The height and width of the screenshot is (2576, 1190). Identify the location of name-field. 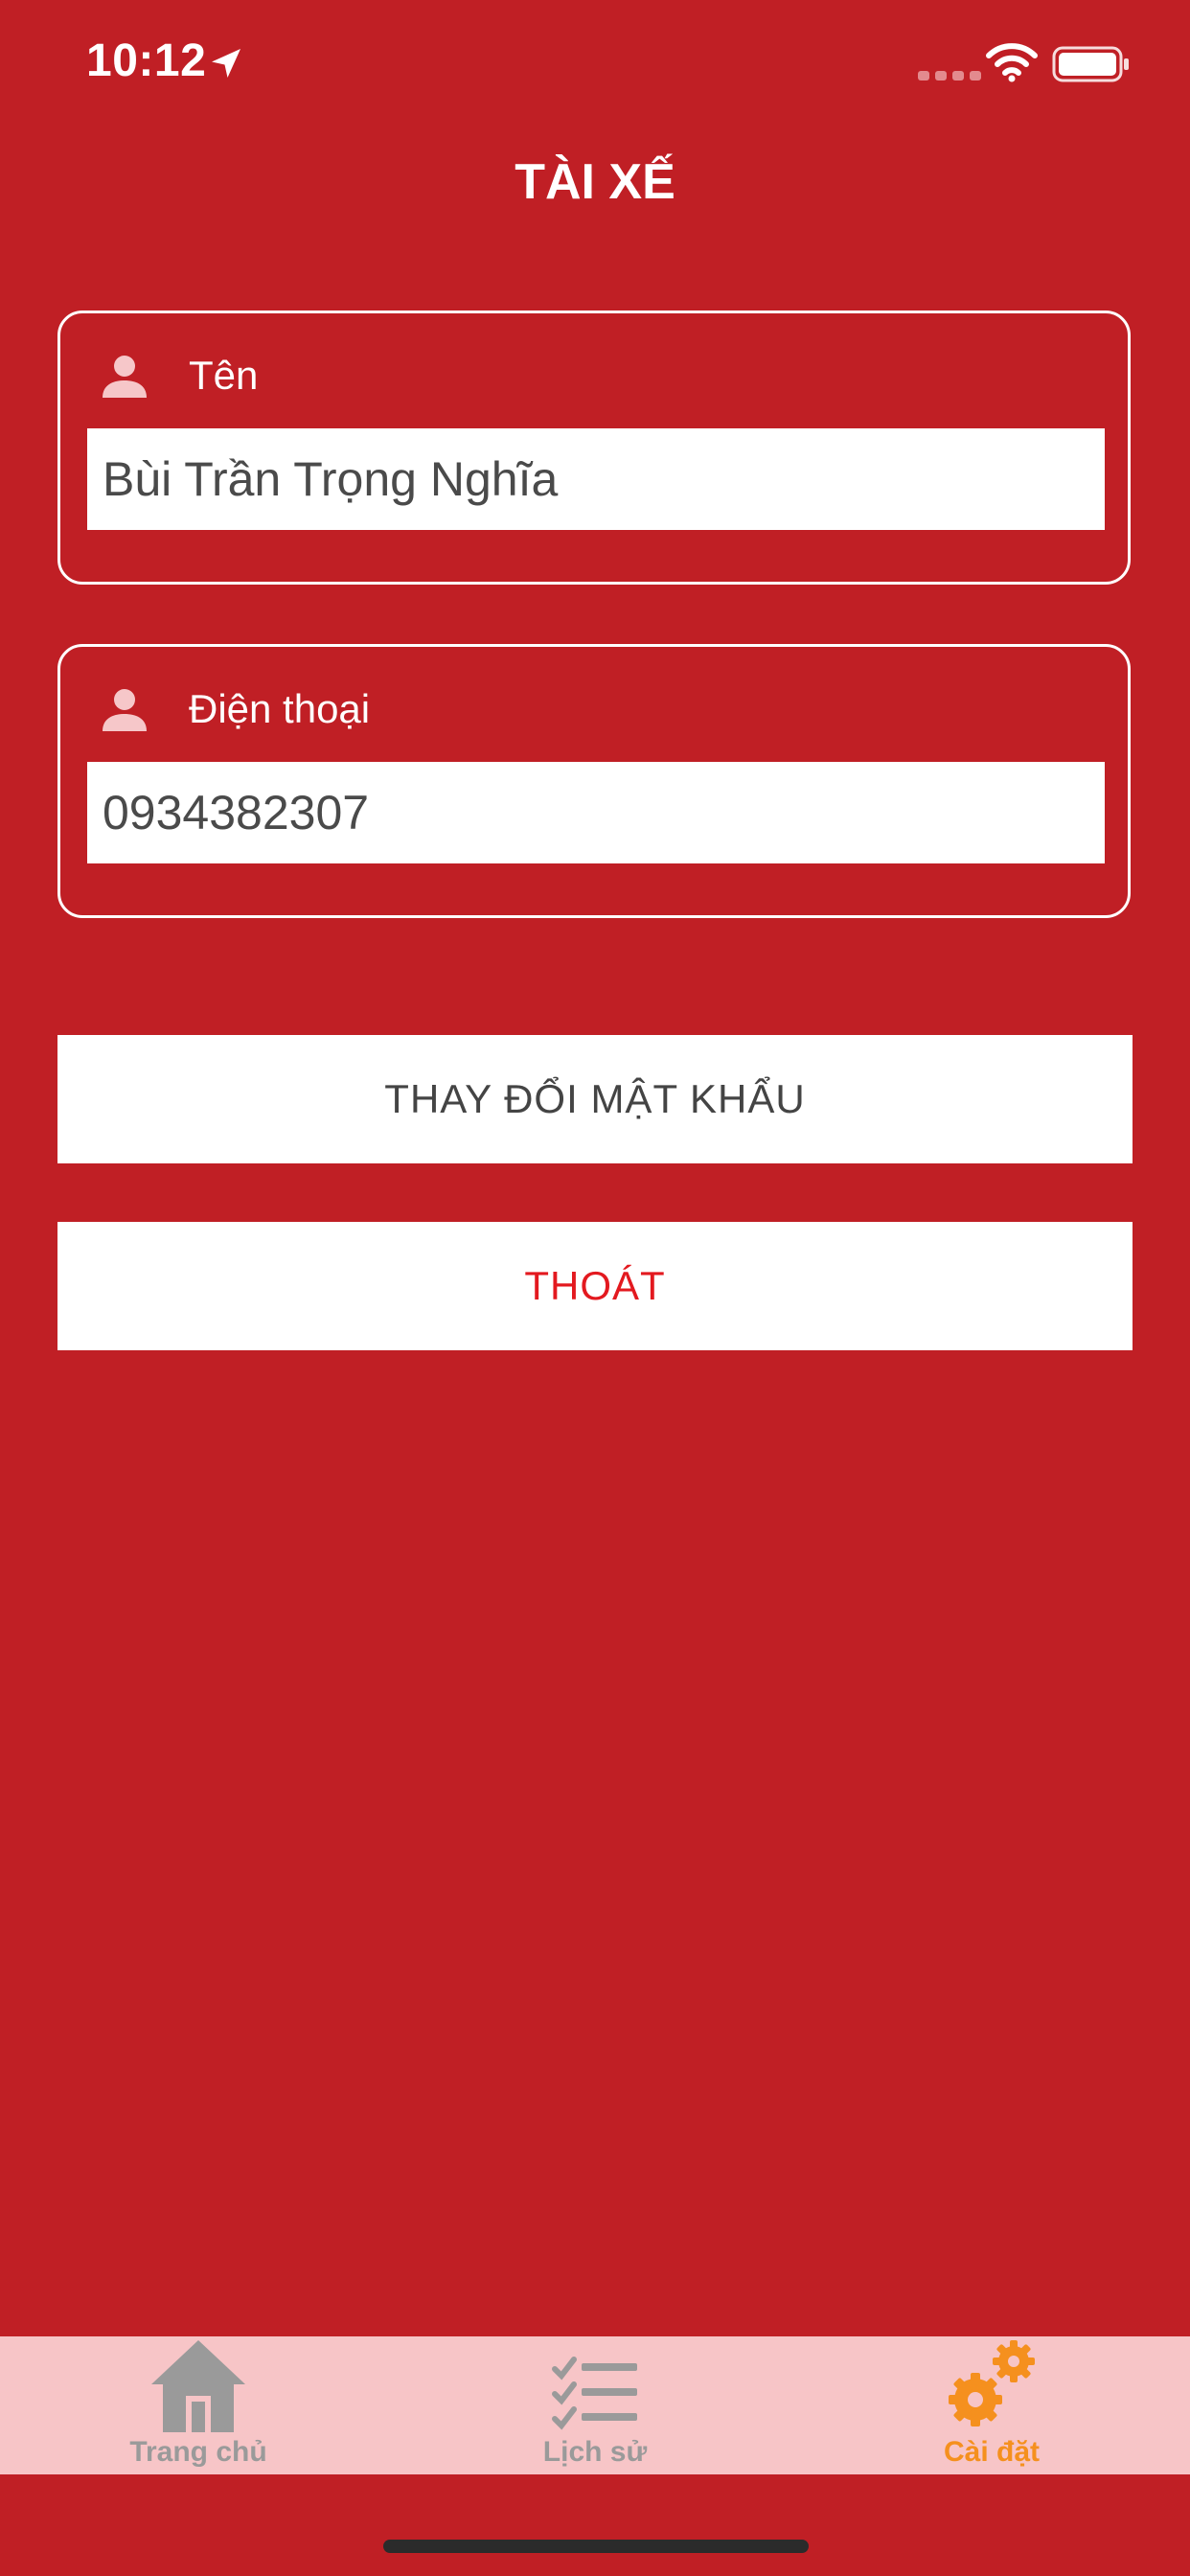
(596, 479).